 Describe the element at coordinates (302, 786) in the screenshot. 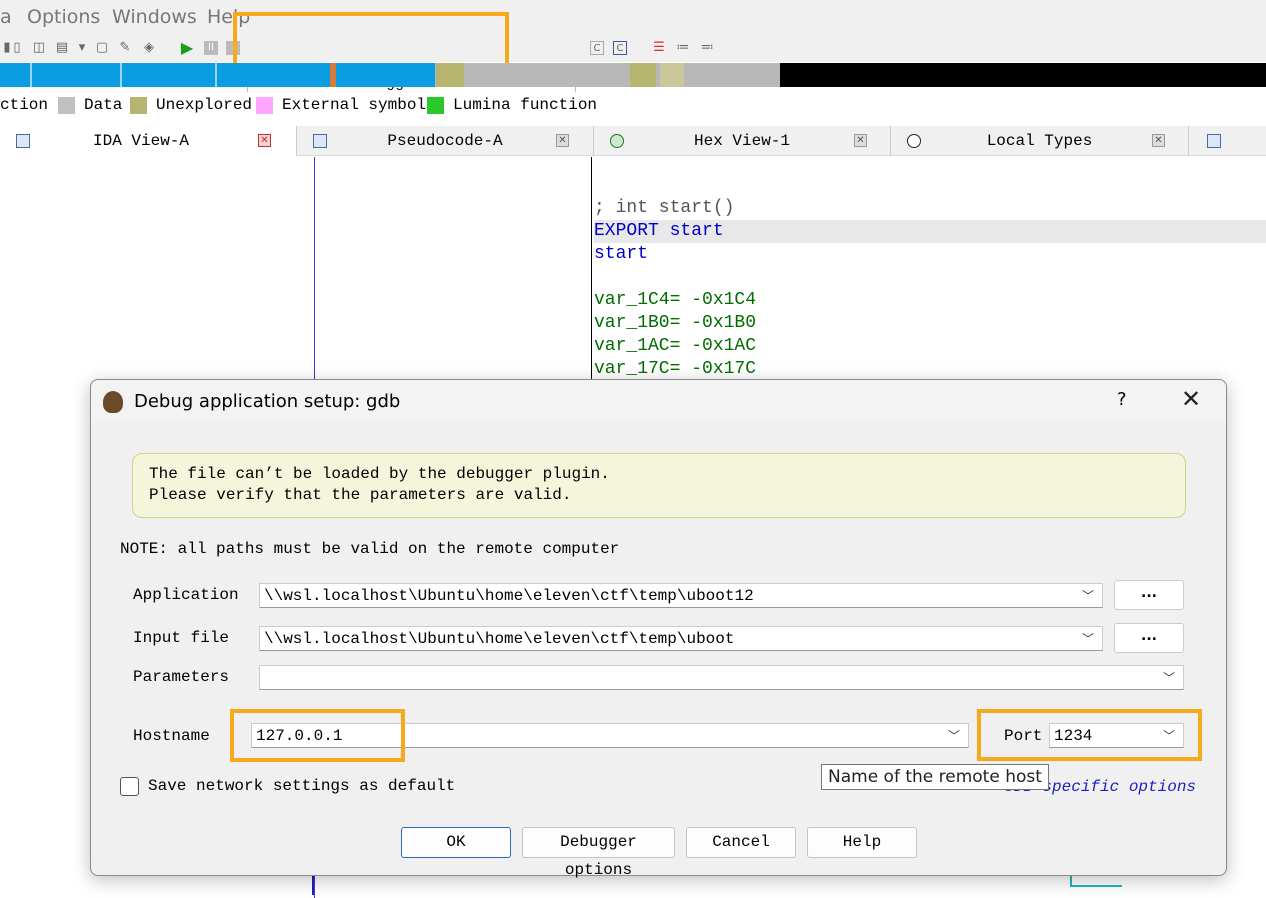

I see `save-default-label: Save network settings as default` at that location.